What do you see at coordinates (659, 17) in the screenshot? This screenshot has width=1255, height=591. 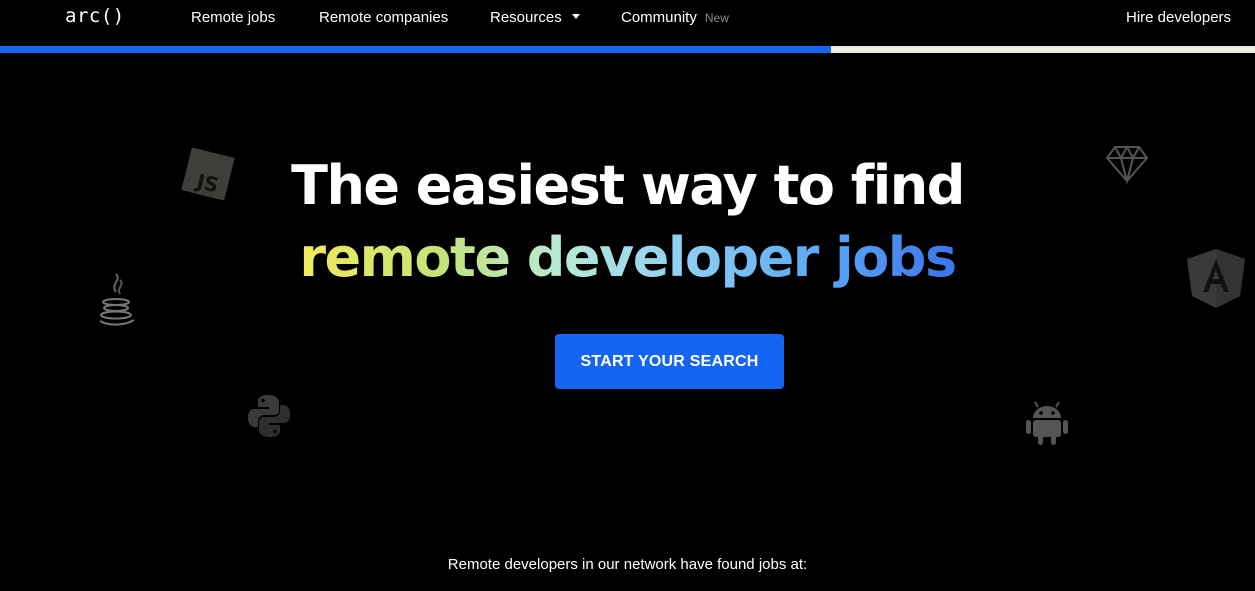 I see `nav-community-label: Community` at bounding box center [659, 17].